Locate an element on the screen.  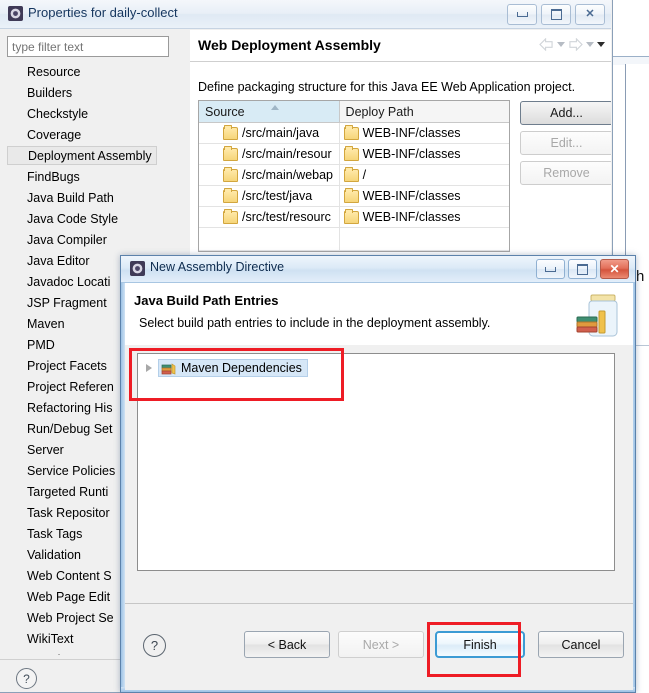
cell-source-label: /src/test/java is located at coordinates (277, 196).